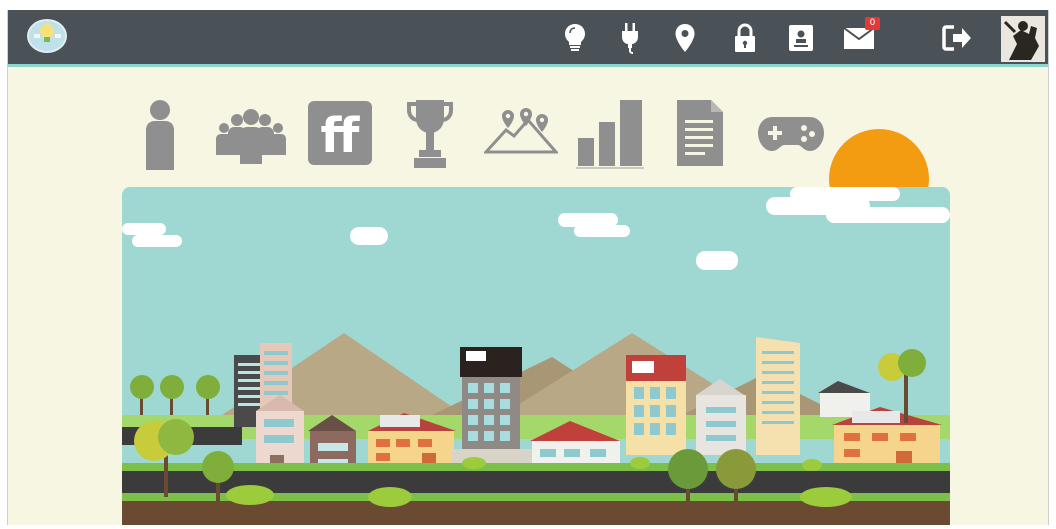 Image resolution: width=1056 pixels, height=529 pixels. I want to click on lightbulb-icon, so click(575, 38).